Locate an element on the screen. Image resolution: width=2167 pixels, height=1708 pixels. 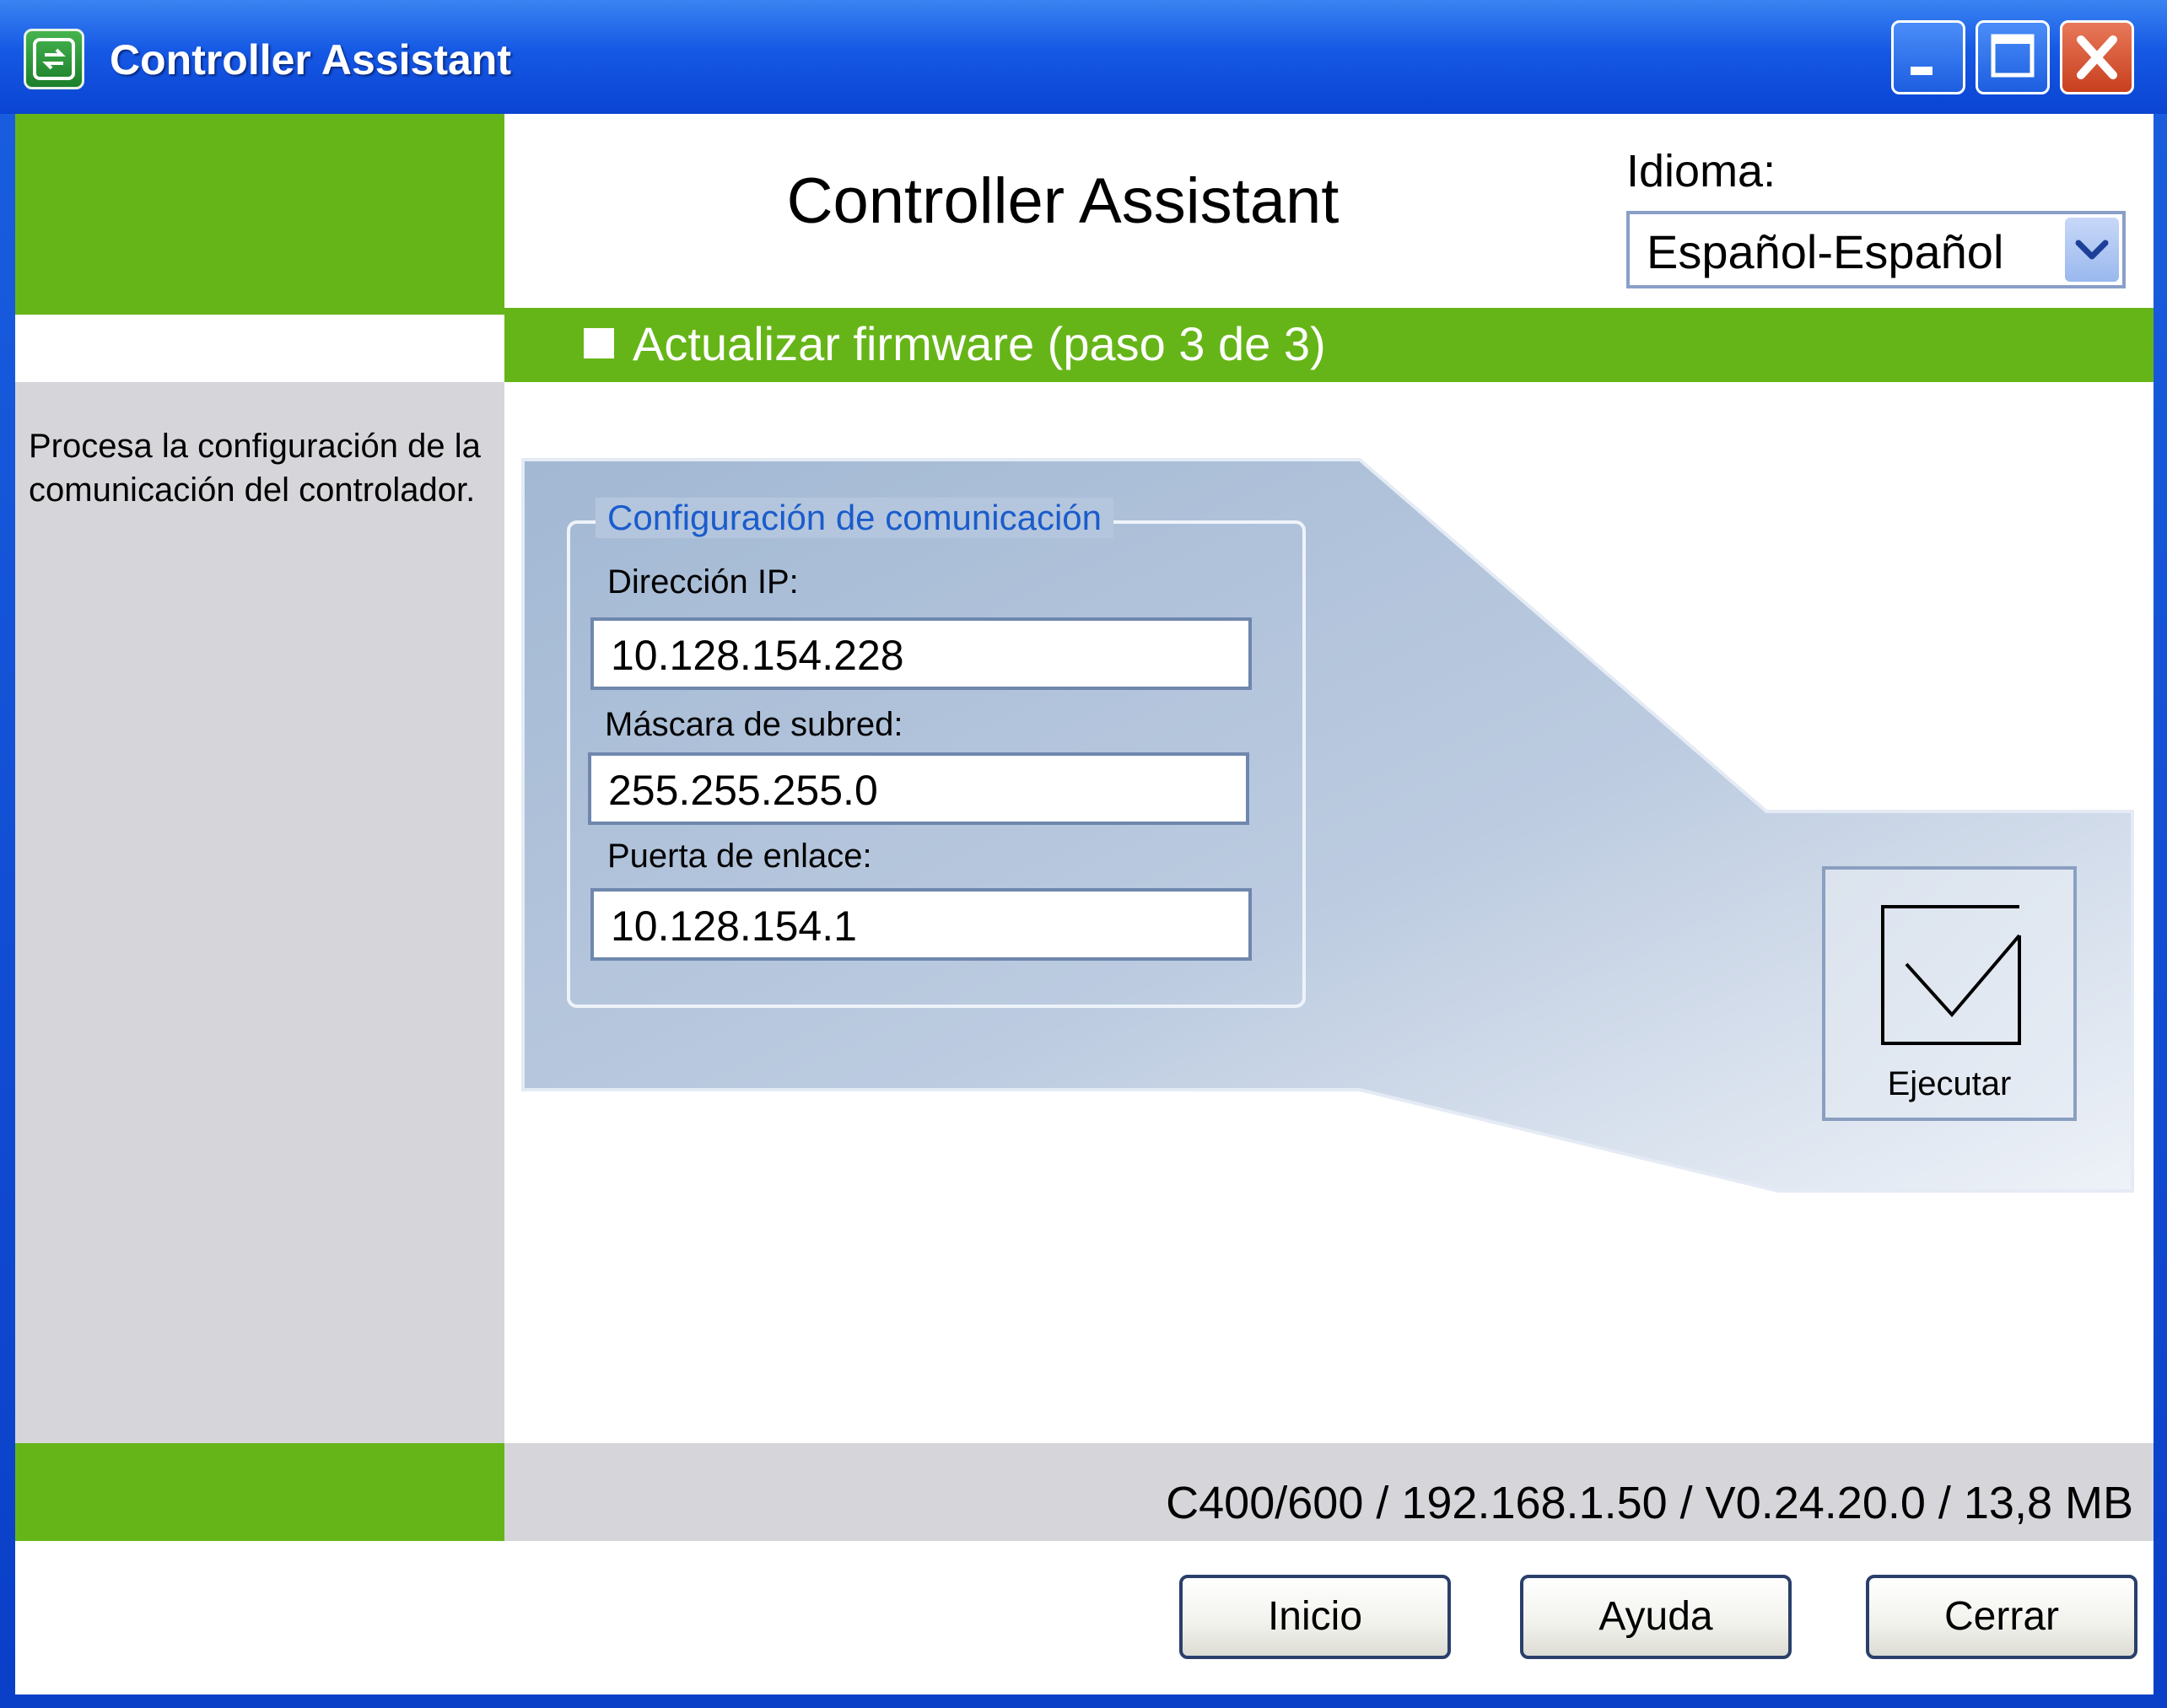
gateway-field: 10.128.154.1 is located at coordinates (921, 924).